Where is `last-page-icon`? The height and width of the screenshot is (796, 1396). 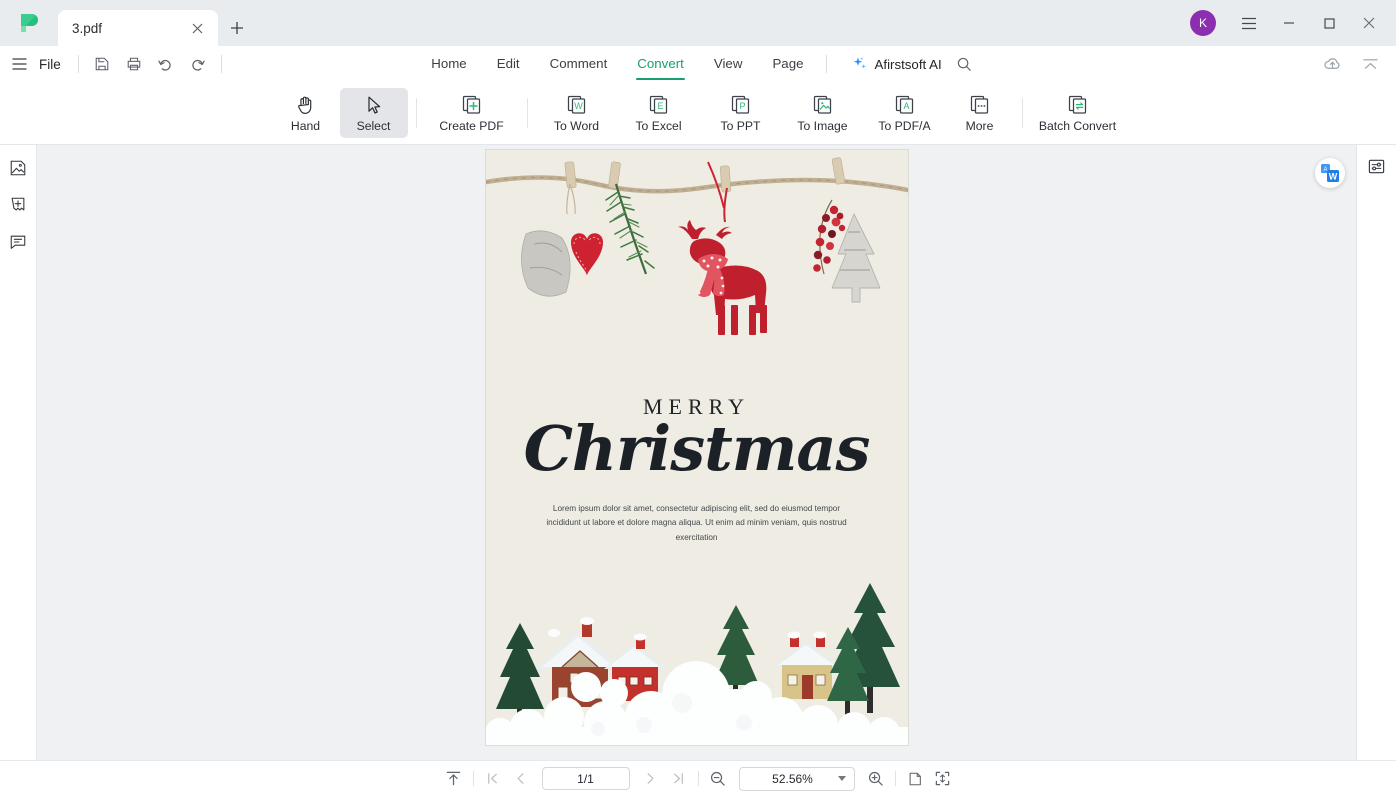
last-page-icon is located at coordinates (679, 779).